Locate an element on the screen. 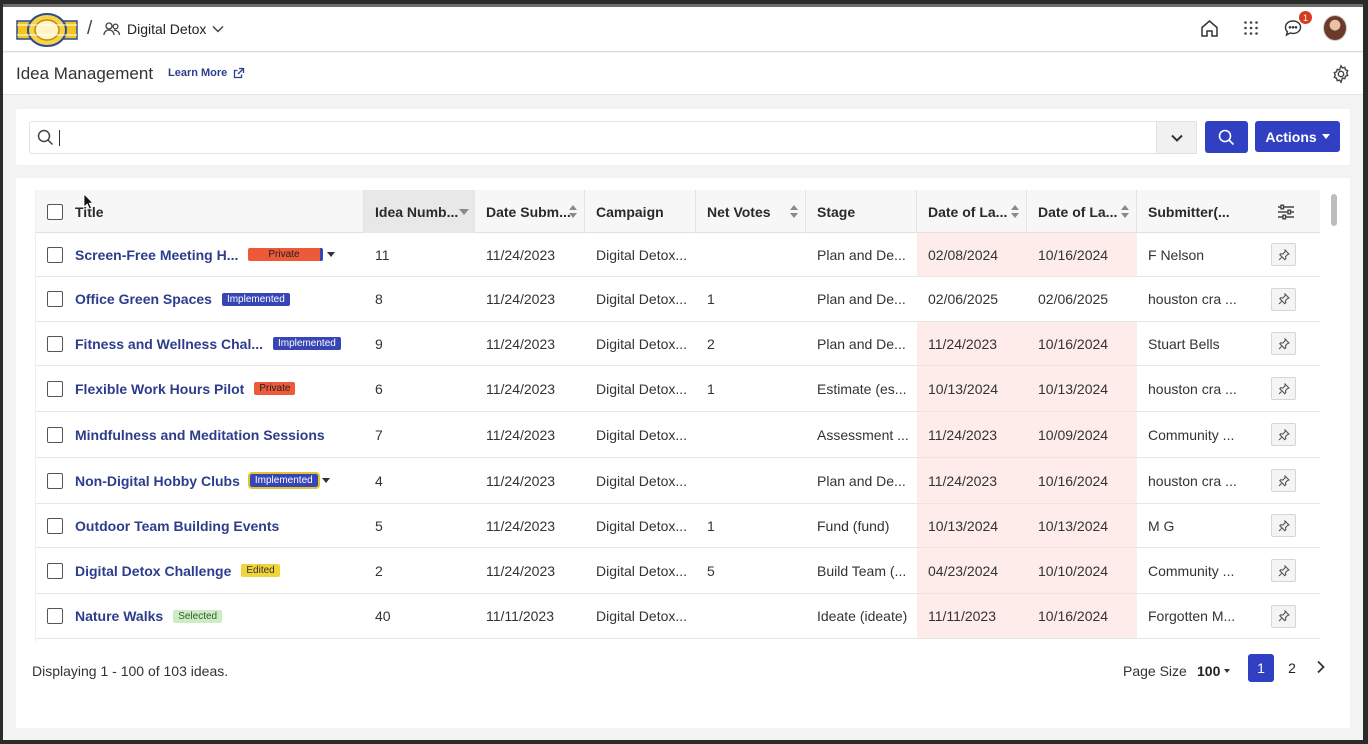 This screenshot has width=1368, height=744. home-icon is located at coordinates (1209, 28).